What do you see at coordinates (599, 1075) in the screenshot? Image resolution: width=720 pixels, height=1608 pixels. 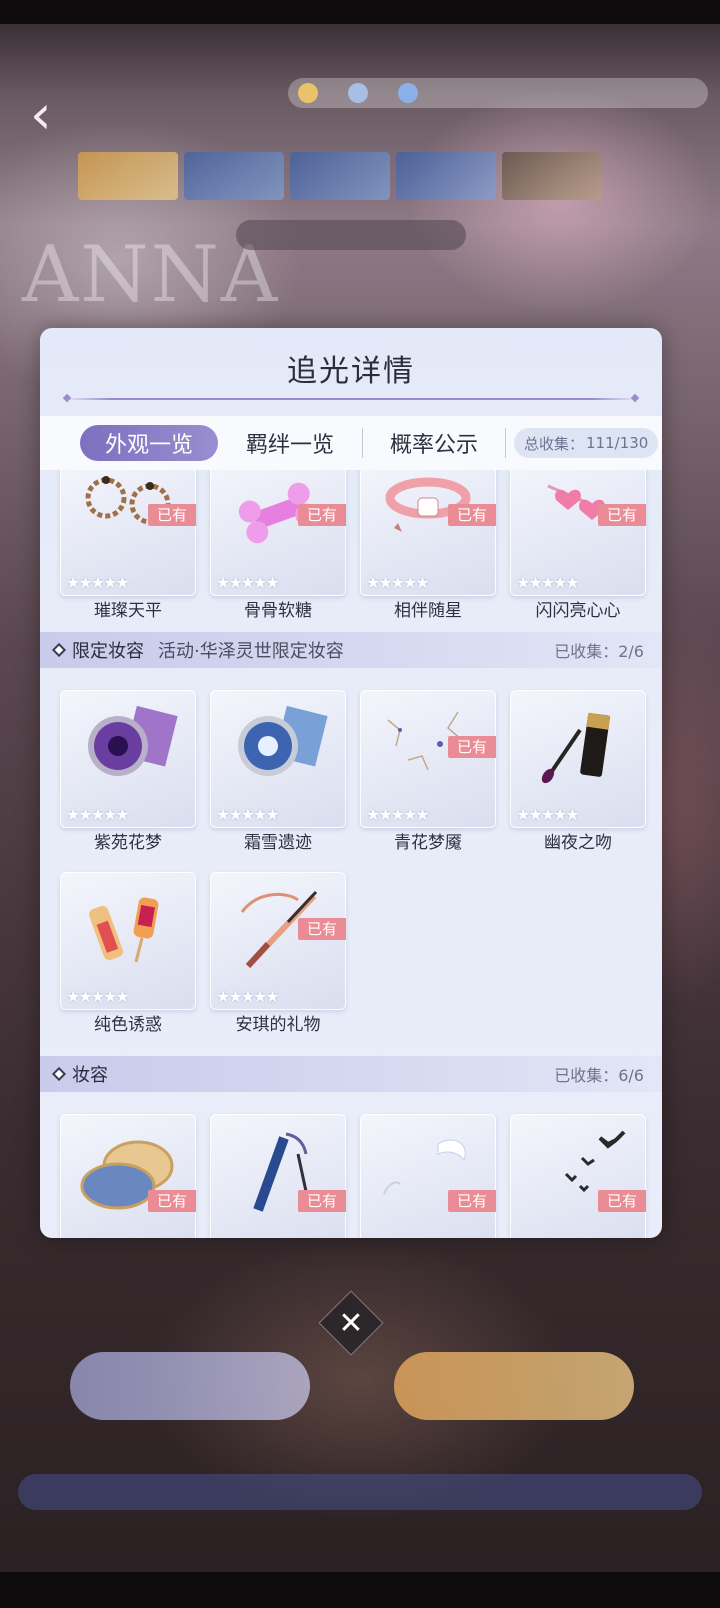 I see `section-count: 已收集：6/6` at bounding box center [599, 1075].